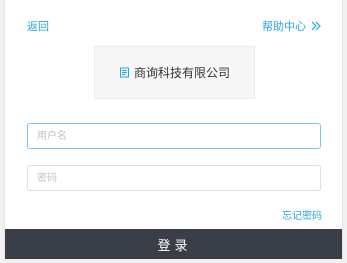  I want to click on password-field-wrapper, so click(174, 178).